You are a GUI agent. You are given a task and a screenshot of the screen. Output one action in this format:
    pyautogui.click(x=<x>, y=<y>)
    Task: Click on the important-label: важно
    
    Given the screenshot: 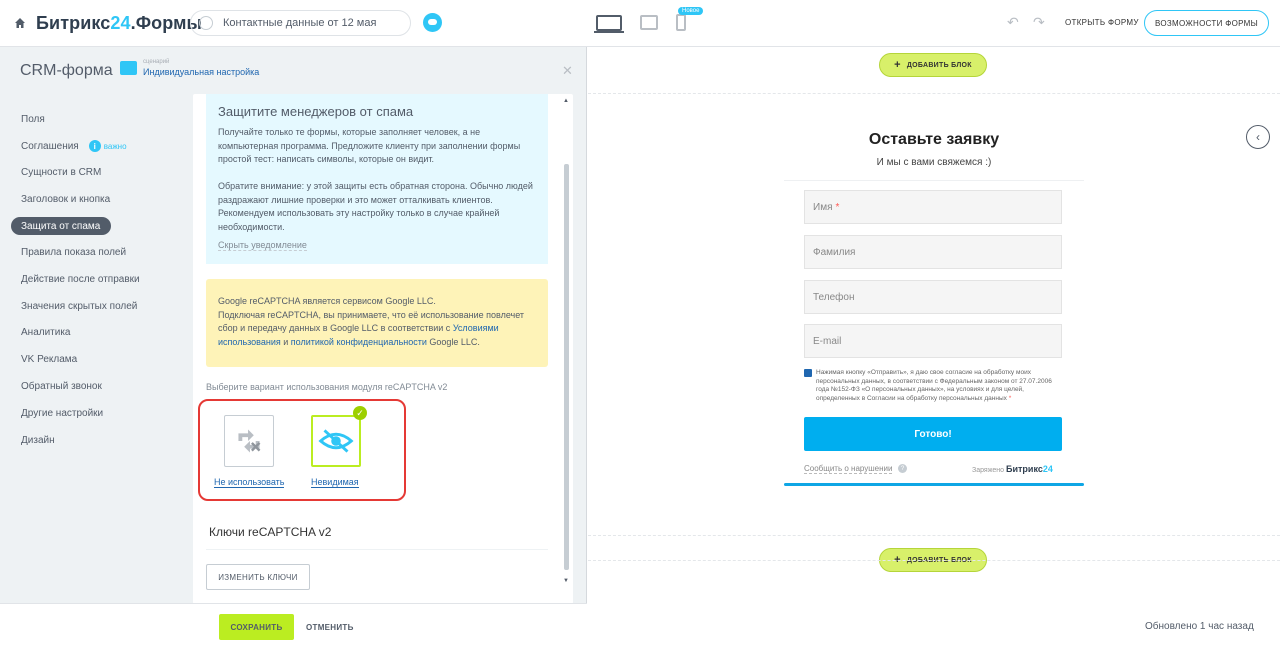 What is the action you would take?
    pyautogui.click(x=115, y=146)
    